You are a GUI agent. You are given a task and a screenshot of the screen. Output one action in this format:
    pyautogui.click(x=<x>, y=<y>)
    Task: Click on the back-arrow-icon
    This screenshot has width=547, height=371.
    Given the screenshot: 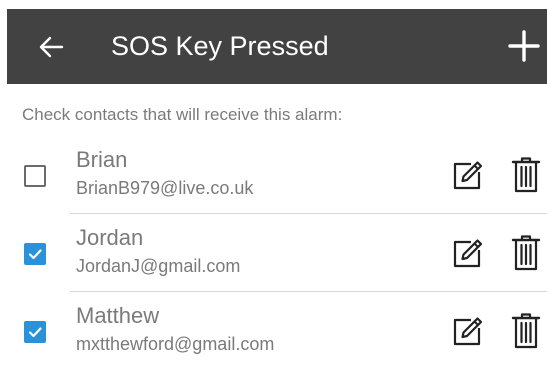 What is the action you would take?
    pyautogui.click(x=51, y=47)
    